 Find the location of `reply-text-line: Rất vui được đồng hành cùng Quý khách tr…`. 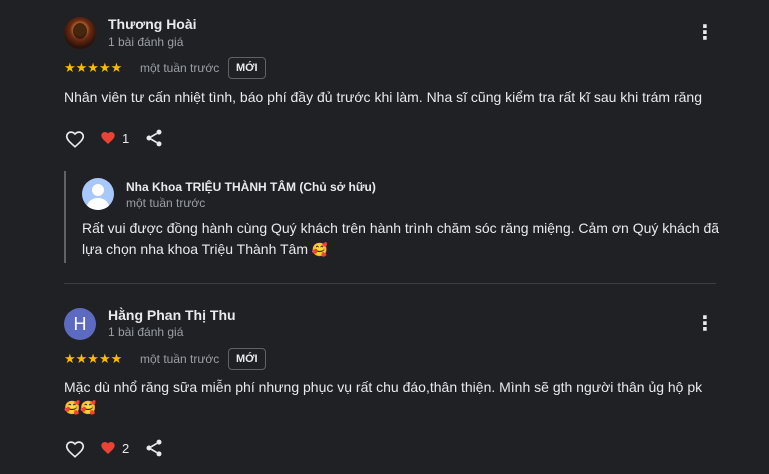

reply-text-line: Rất vui được đồng hành cùng Quý khách tr… is located at coordinates (401, 228).